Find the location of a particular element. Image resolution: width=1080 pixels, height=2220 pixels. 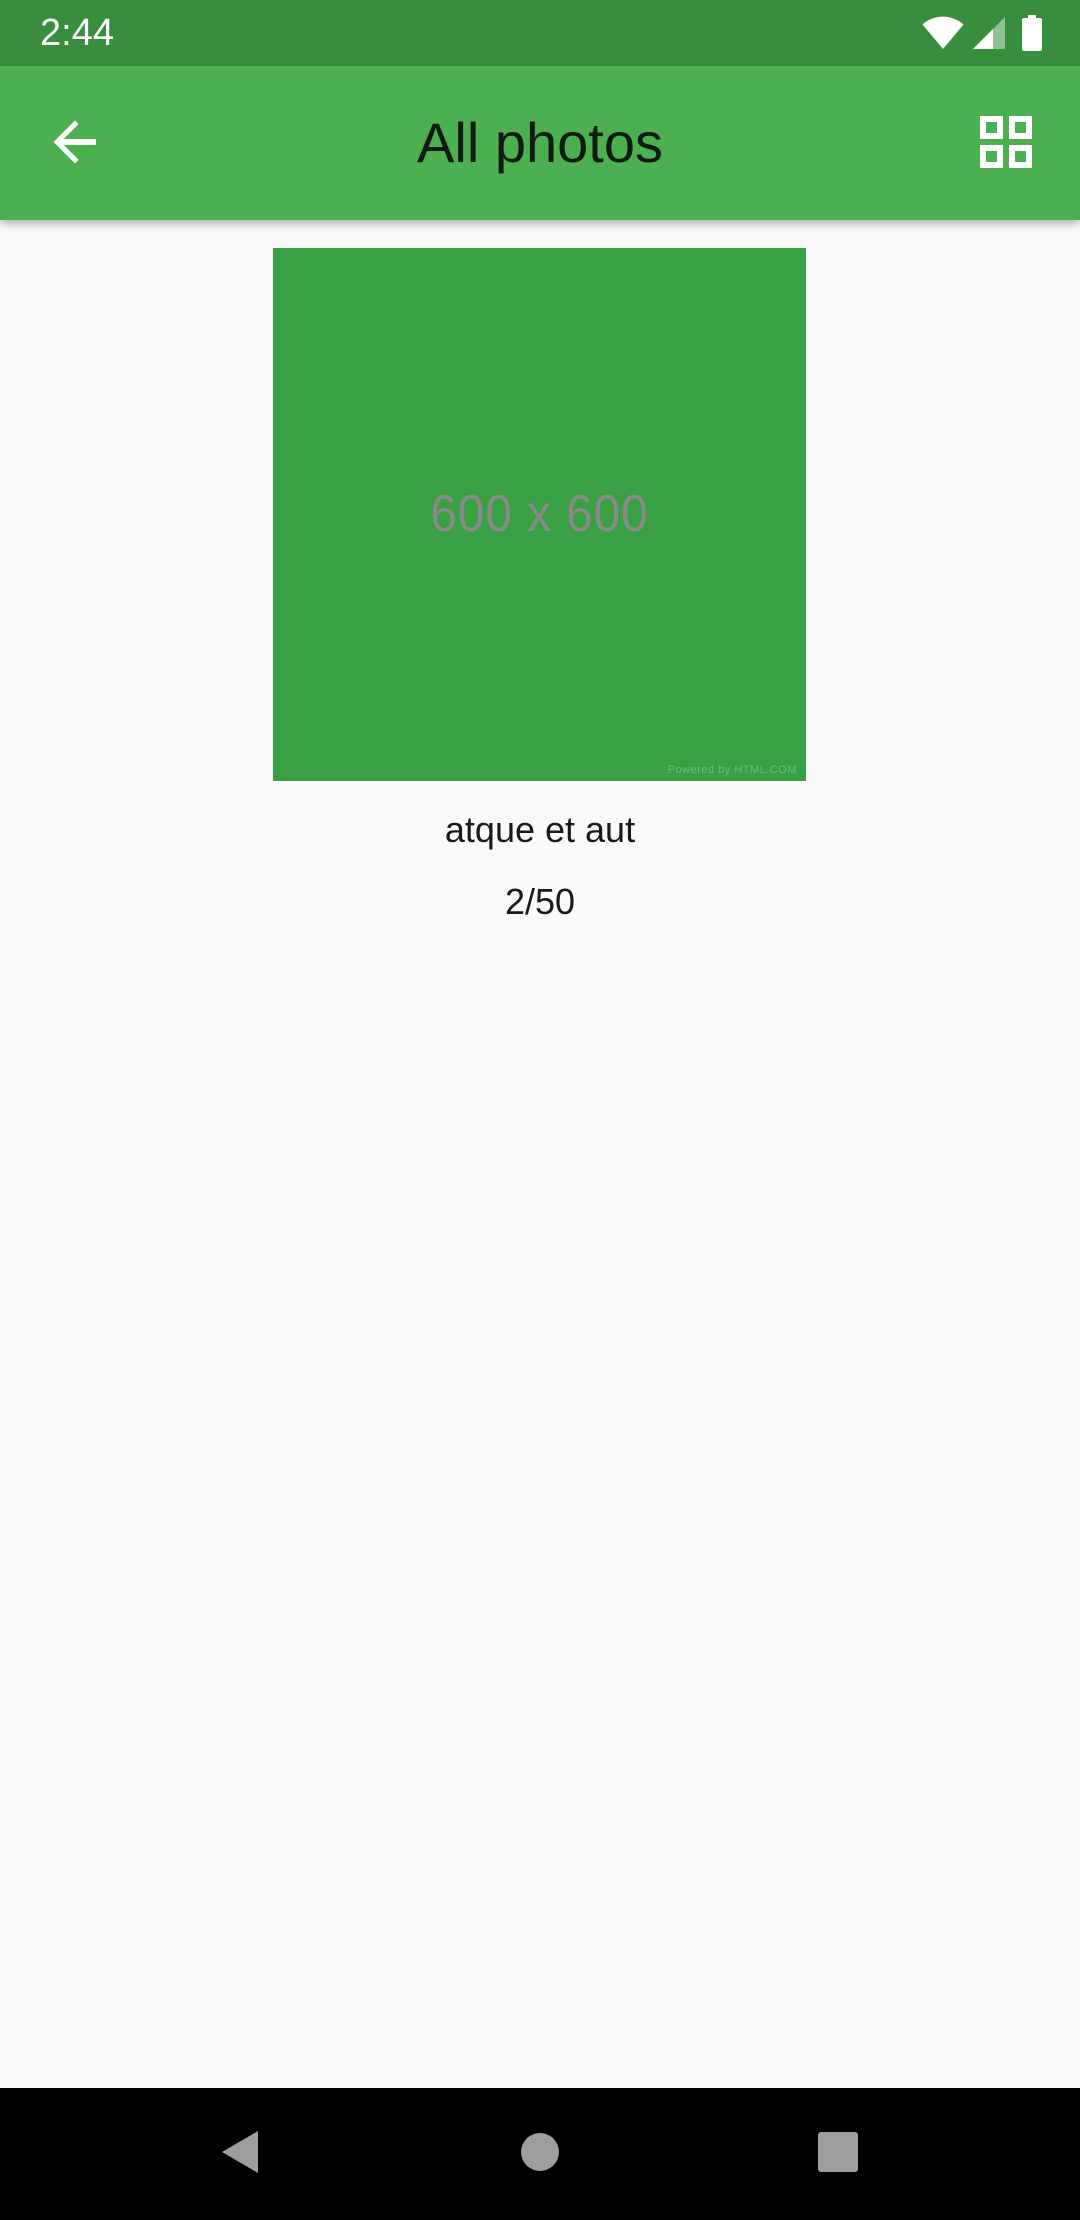

page-title: All photos is located at coordinates (540, 142).